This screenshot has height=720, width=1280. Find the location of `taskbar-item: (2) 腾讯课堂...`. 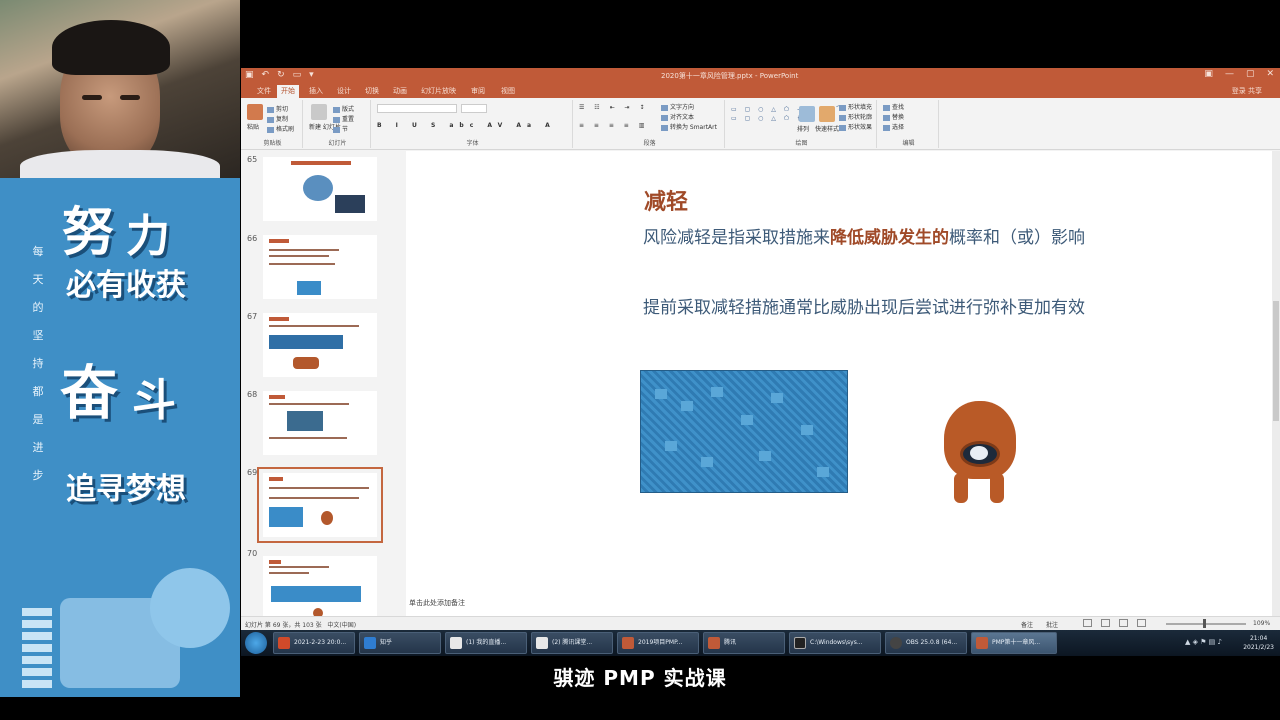

taskbar-item: (2) 腾讯课堂... is located at coordinates (572, 643).